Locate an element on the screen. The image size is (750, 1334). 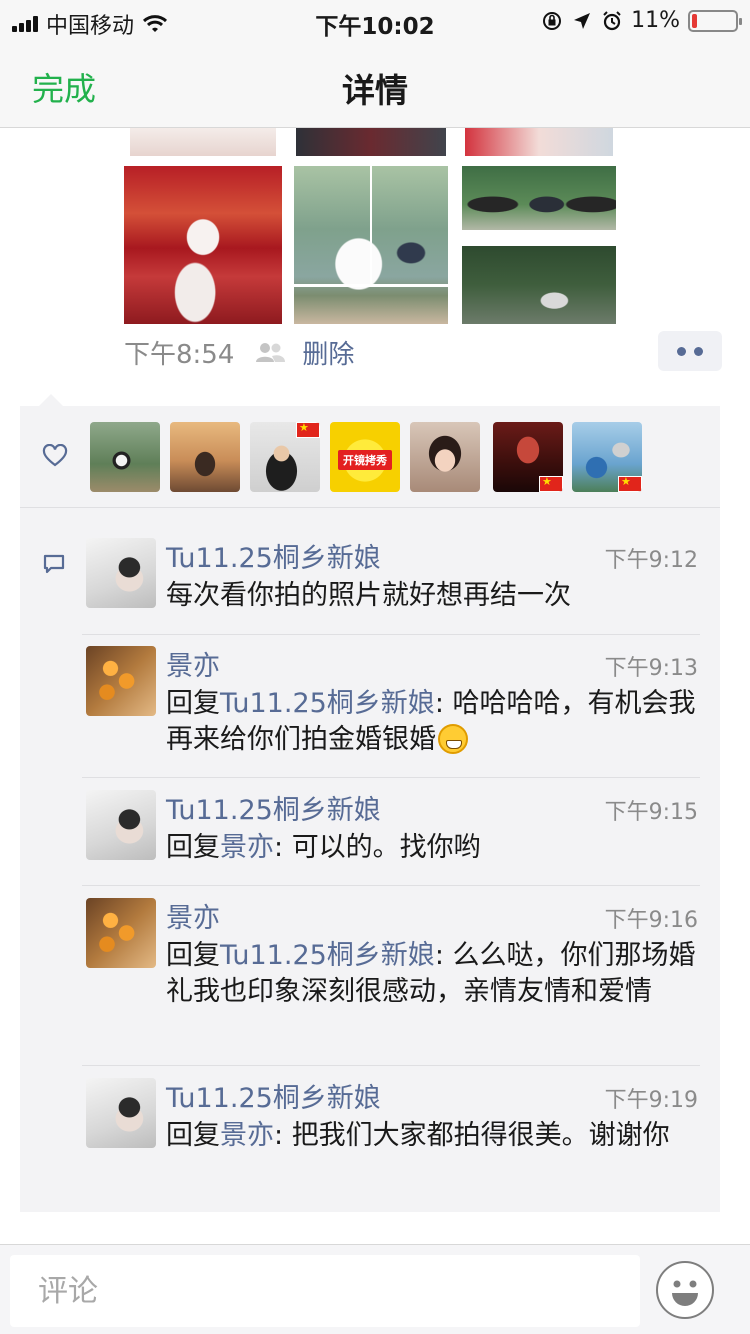
rotation-lock-icon is located at coordinates (552, 20).